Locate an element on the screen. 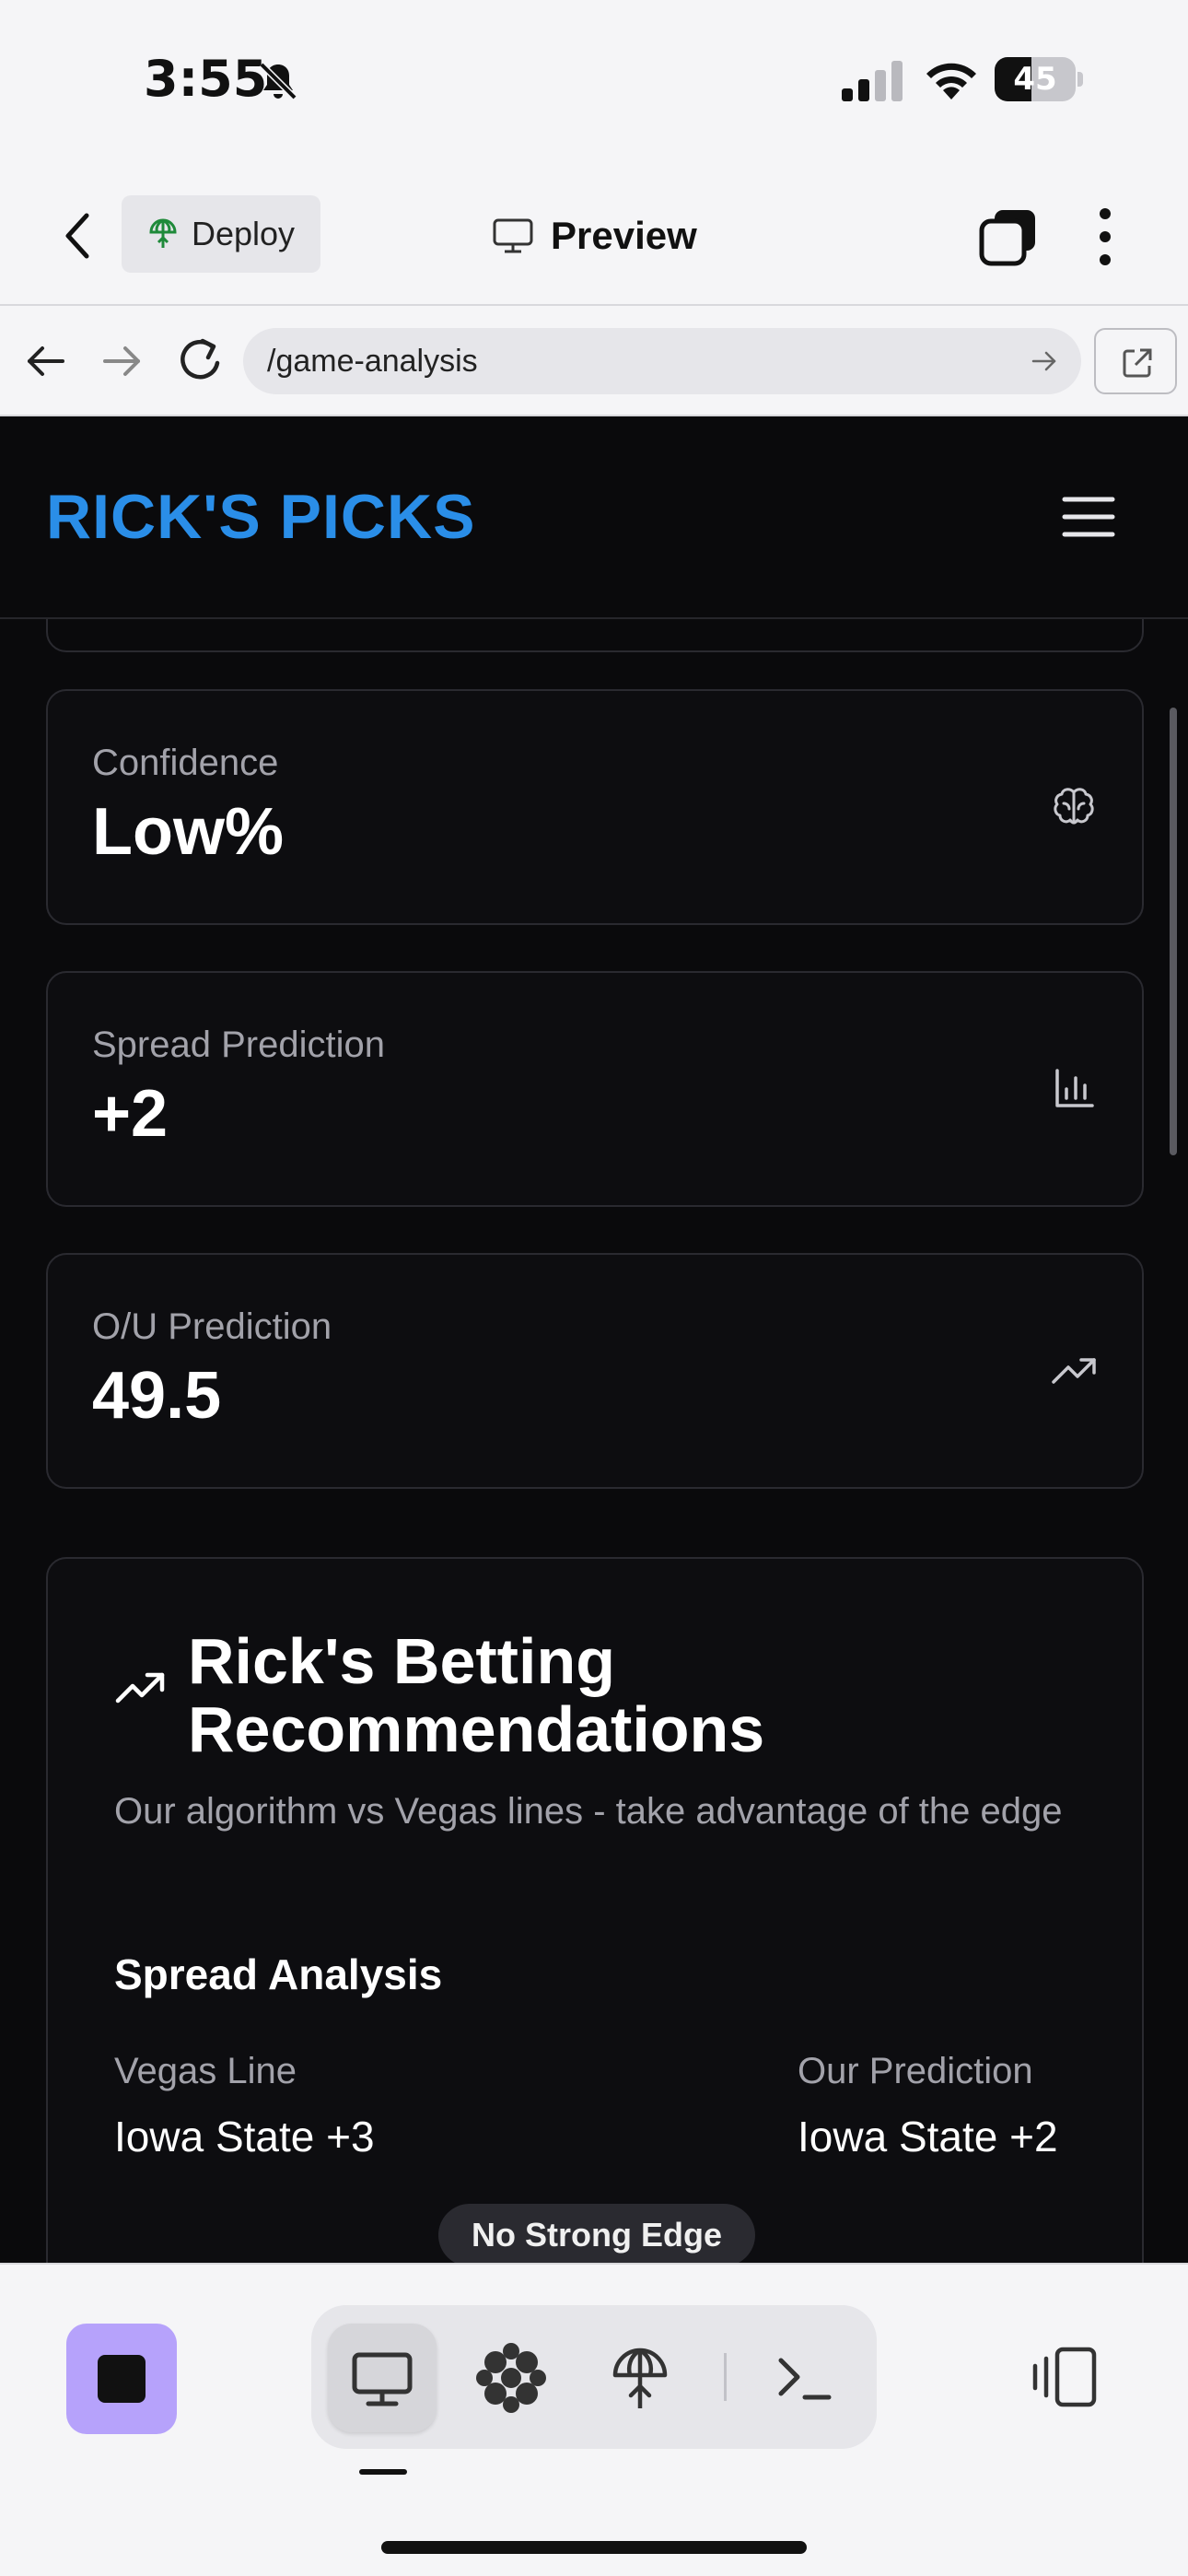 This screenshot has width=1188, height=2576. stat-card-confidence: Confidence Low% is located at coordinates (595, 807).